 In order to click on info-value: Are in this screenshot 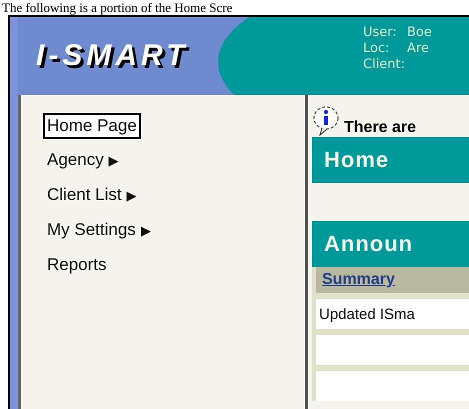, I will do `click(418, 49)`.